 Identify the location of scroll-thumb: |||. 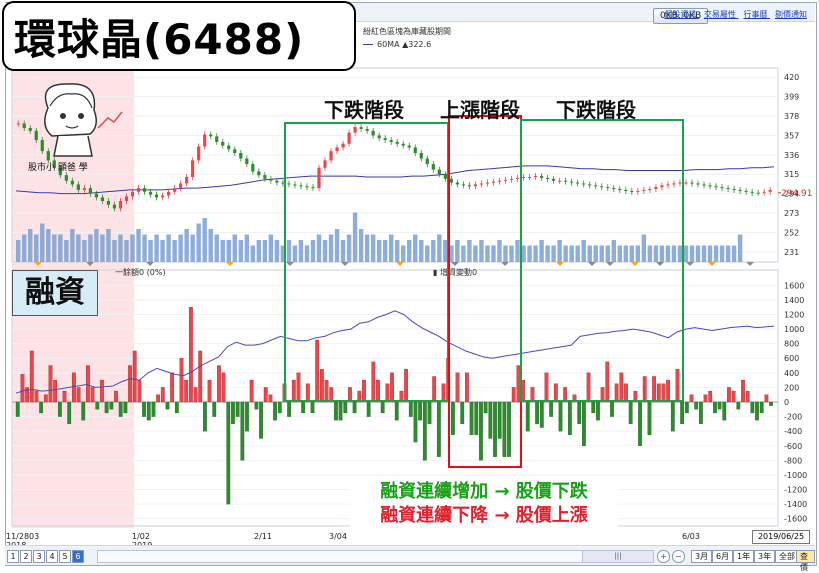
(617, 556).